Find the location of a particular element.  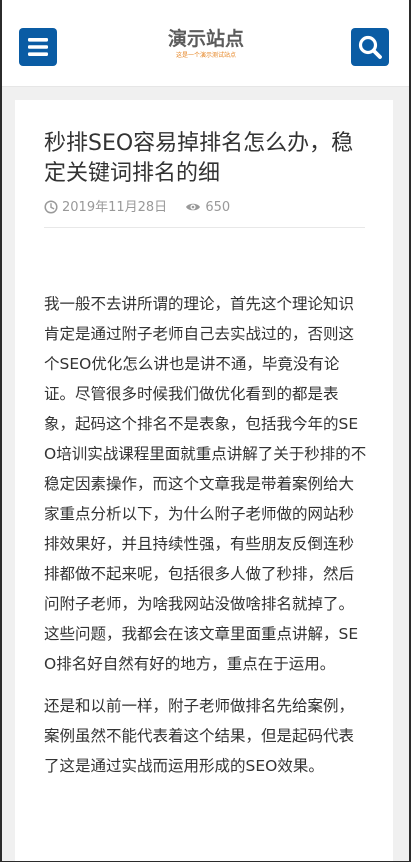

date-text: 2019年11月28日 is located at coordinates (115, 207).